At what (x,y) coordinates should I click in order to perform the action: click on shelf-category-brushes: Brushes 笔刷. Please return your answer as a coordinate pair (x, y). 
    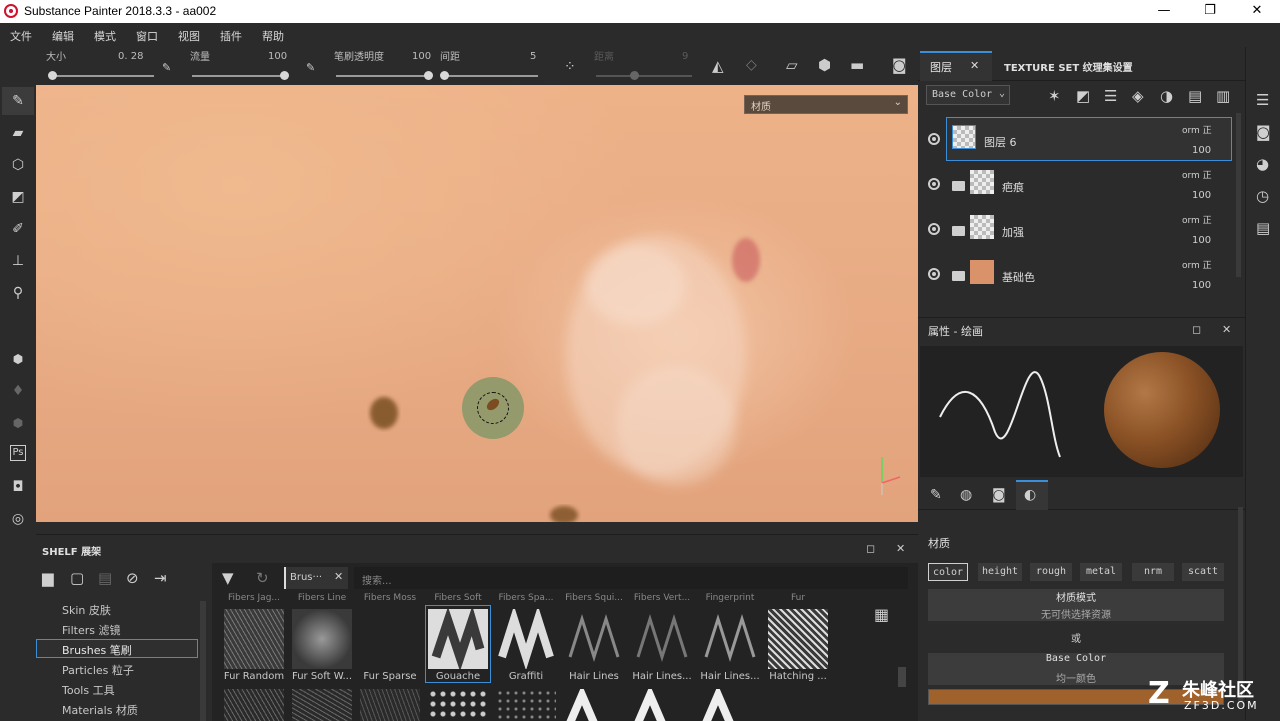
    Looking at the image, I should click on (97, 650).